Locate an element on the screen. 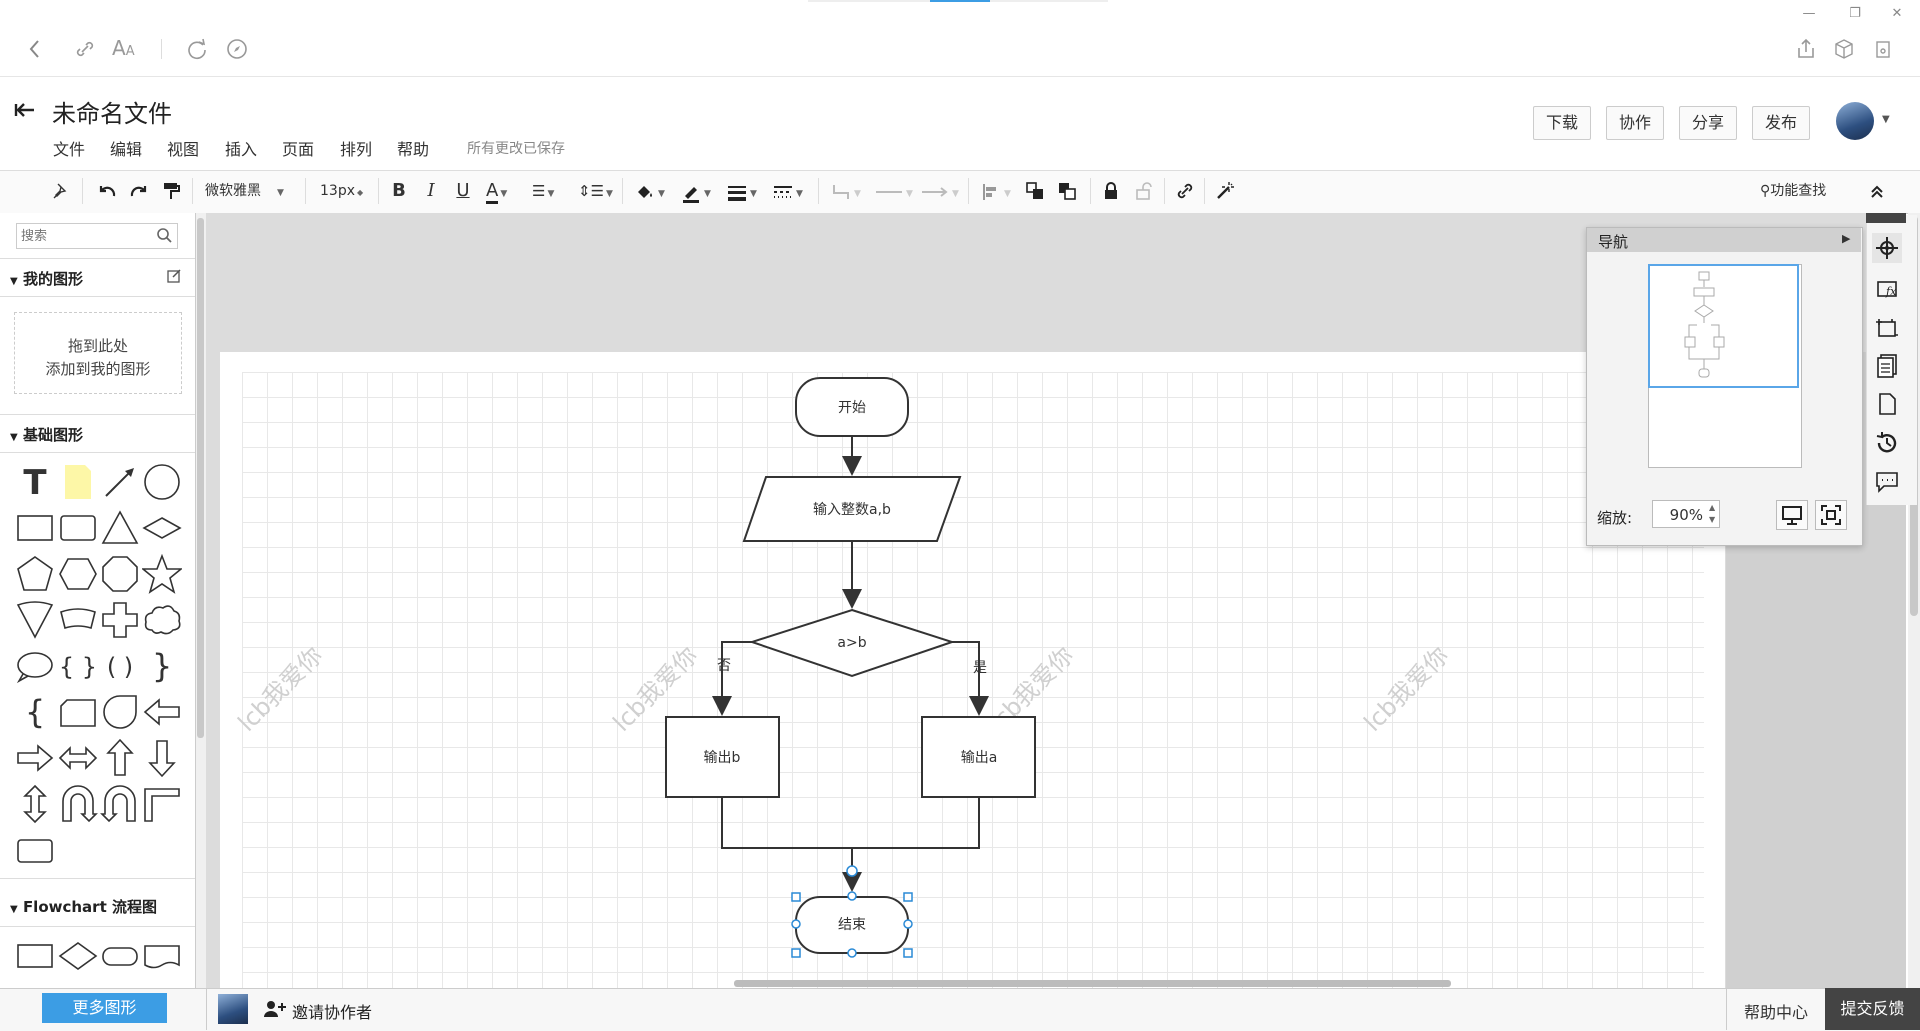 The image size is (1920, 1031). connection-handle is located at coordinates (852, 871).